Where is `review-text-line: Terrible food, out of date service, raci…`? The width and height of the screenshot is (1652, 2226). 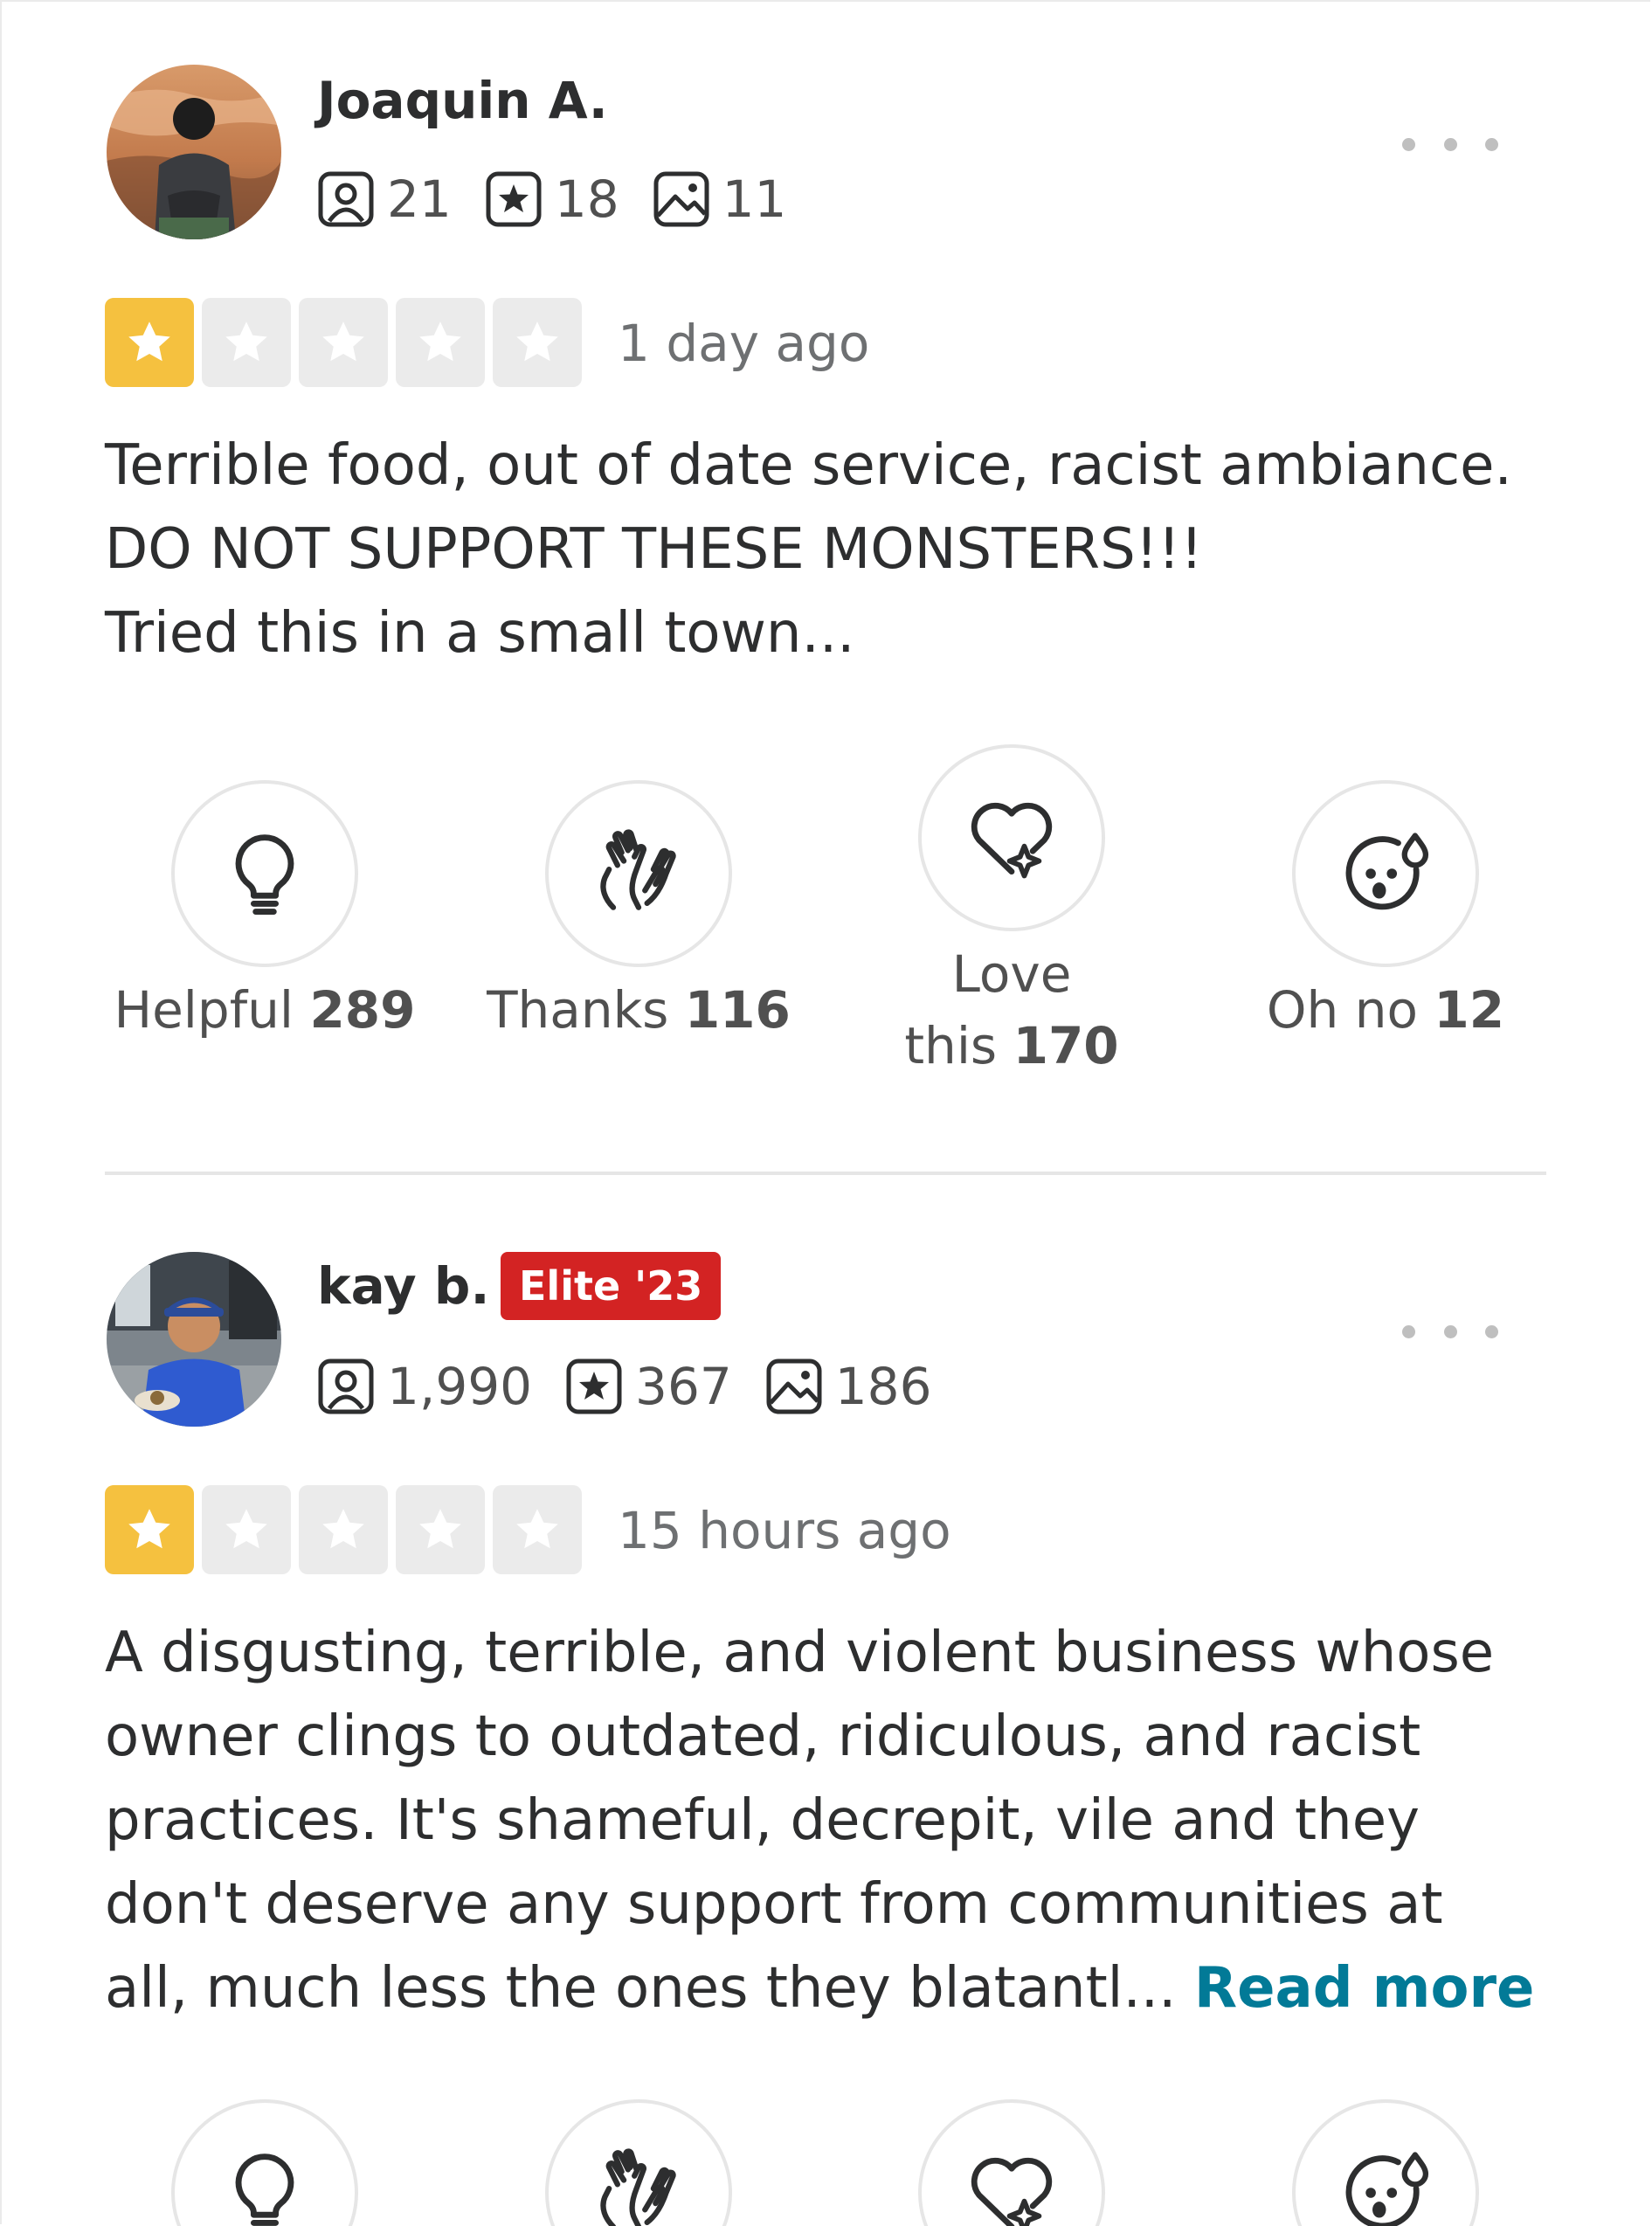
review-text-line: Terrible food, out of date service, raci… is located at coordinates (808, 465).